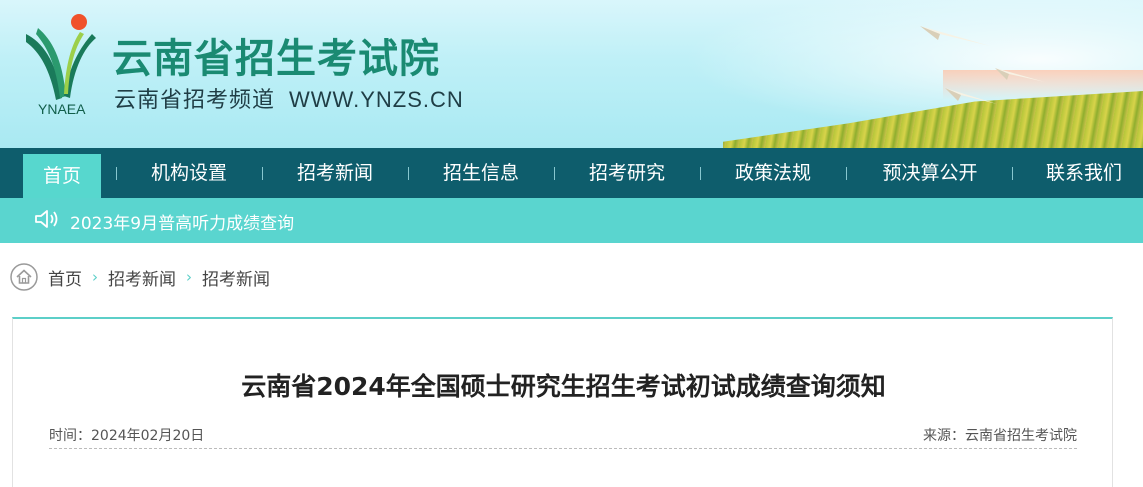  Describe the element at coordinates (62, 109) in the screenshot. I see `logo-abbreviation: YNAEA` at that location.